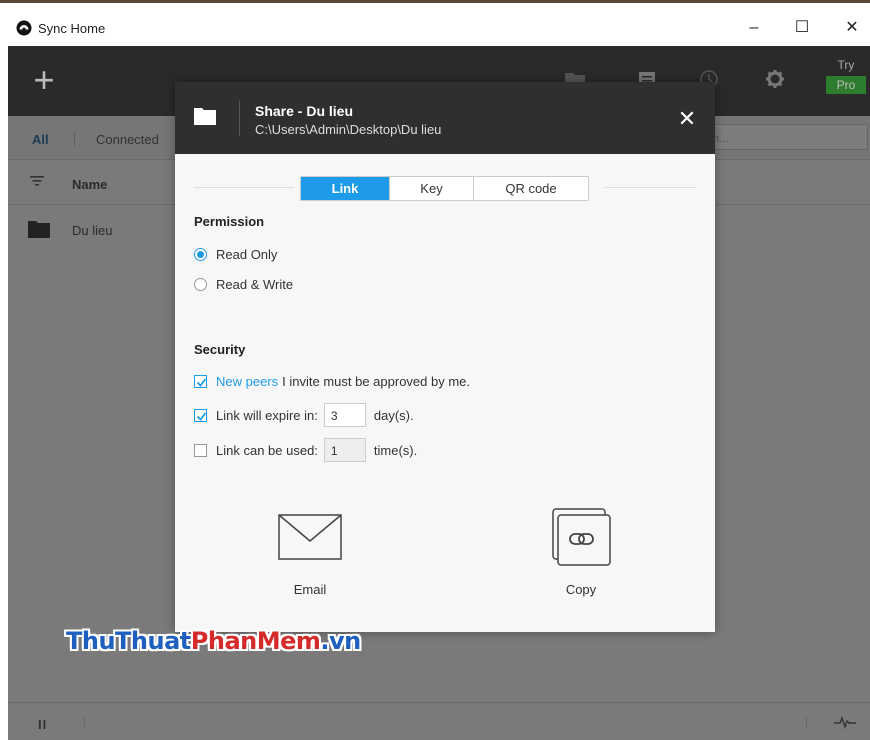  Describe the element at coordinates (127, 139) in the screenshot. I see `filter-connected-tab: Connected` at that location.